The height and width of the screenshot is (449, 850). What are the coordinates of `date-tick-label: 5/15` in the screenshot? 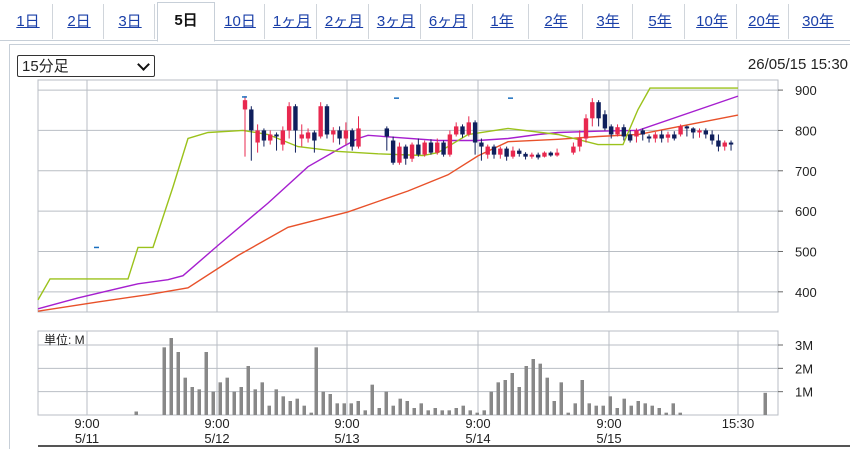 It's located at (608, 438).